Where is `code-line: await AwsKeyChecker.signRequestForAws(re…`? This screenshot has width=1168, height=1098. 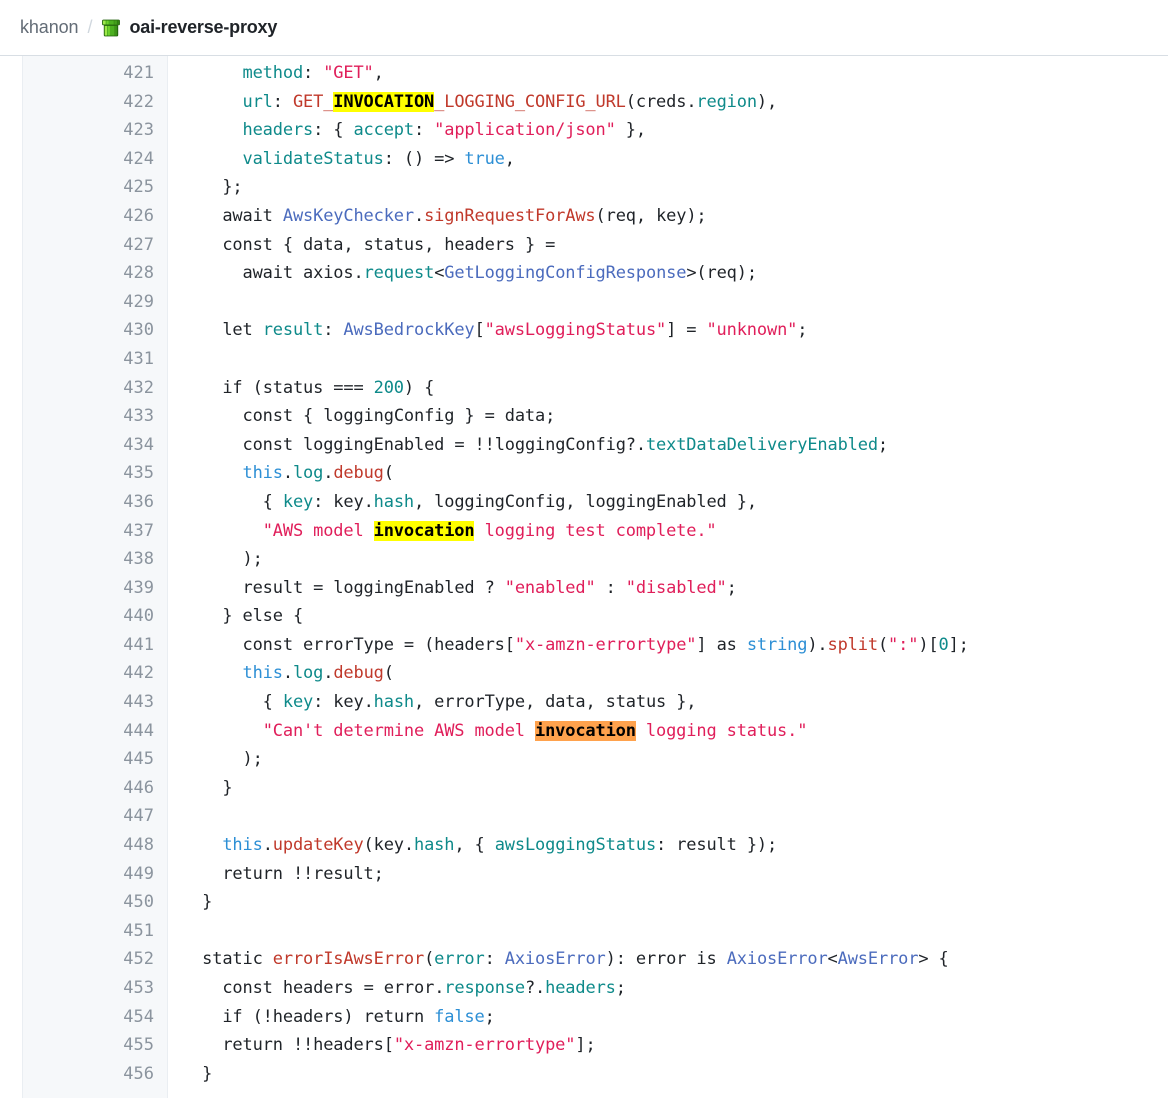 code-line: await AwsKeyChecker.signRequestForAws(re… is located at coordinates (675, 216).